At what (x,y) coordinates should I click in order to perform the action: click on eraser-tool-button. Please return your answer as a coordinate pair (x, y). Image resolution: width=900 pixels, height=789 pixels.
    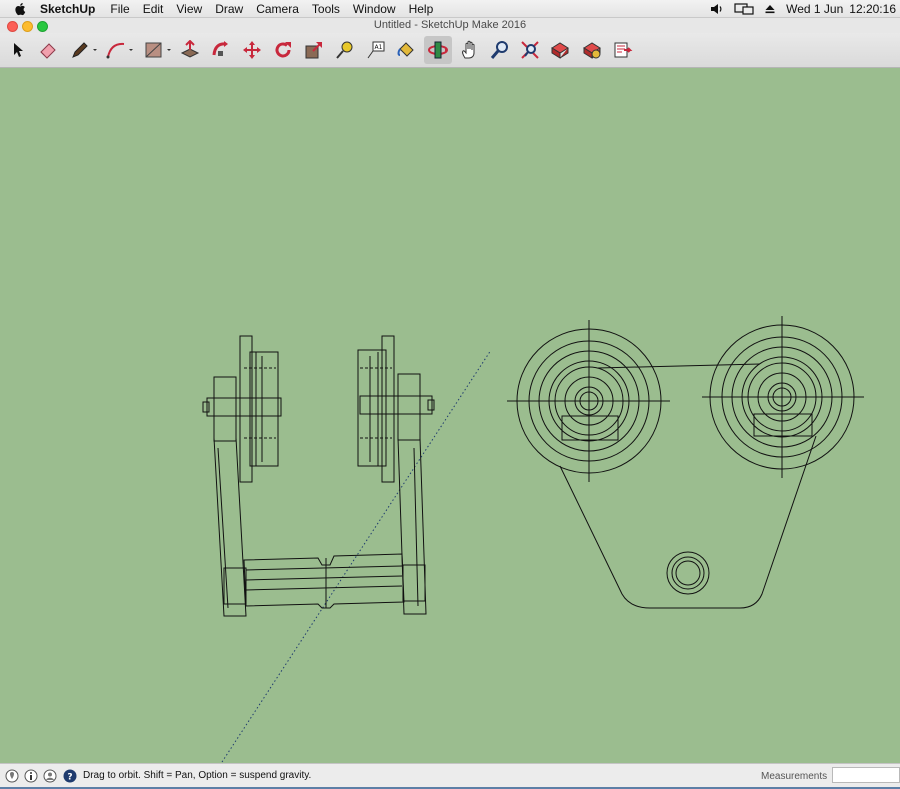
    Looking at the image, I should click on (48, 50).